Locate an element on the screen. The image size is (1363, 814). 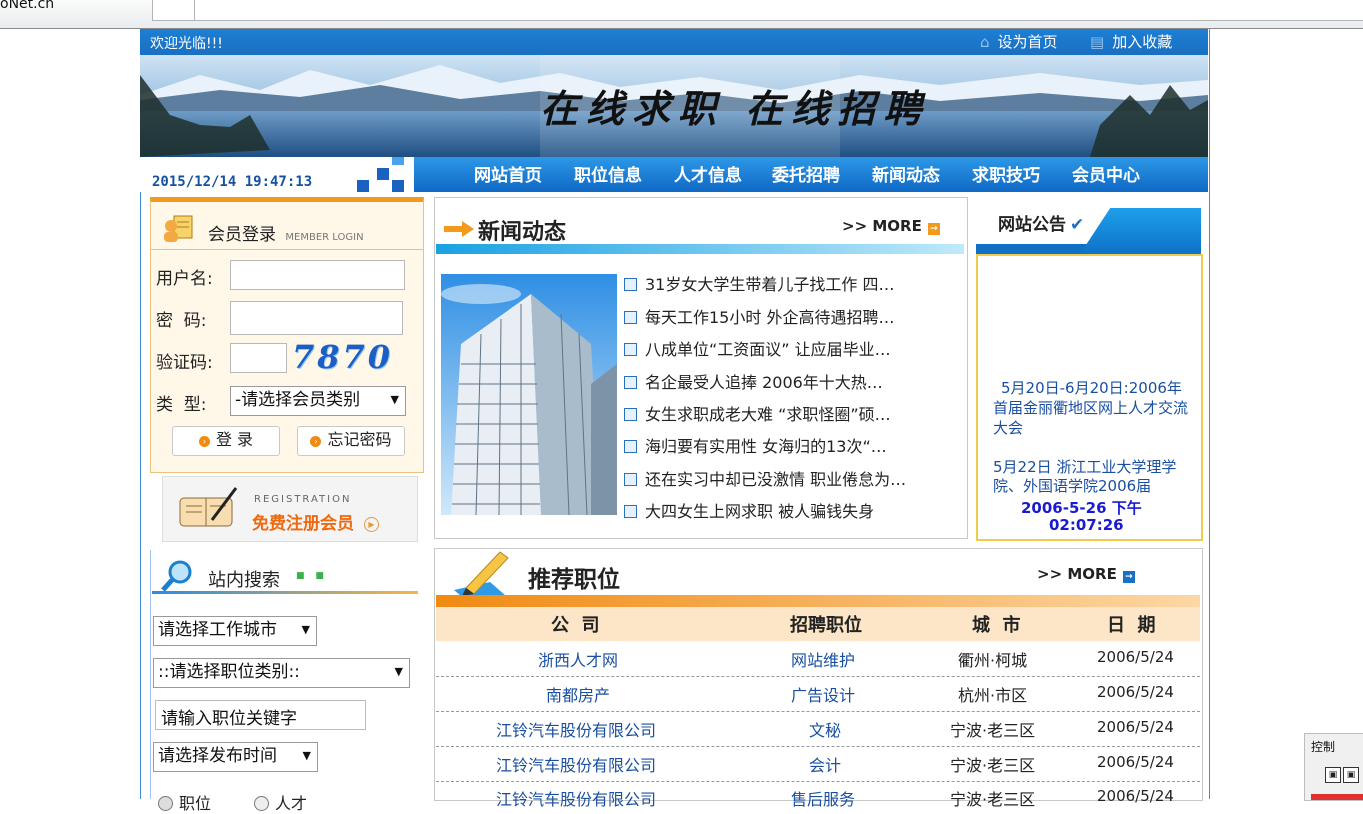
register-small-text: REGISTRATION is located at coordinates (303, 499).